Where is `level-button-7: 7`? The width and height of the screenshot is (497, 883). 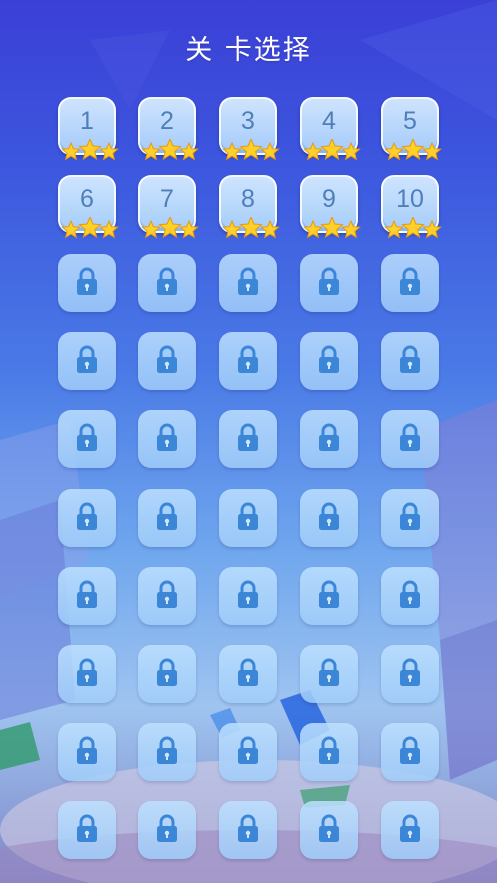
level-button-7: 7 is located at coordinates (168, 207).